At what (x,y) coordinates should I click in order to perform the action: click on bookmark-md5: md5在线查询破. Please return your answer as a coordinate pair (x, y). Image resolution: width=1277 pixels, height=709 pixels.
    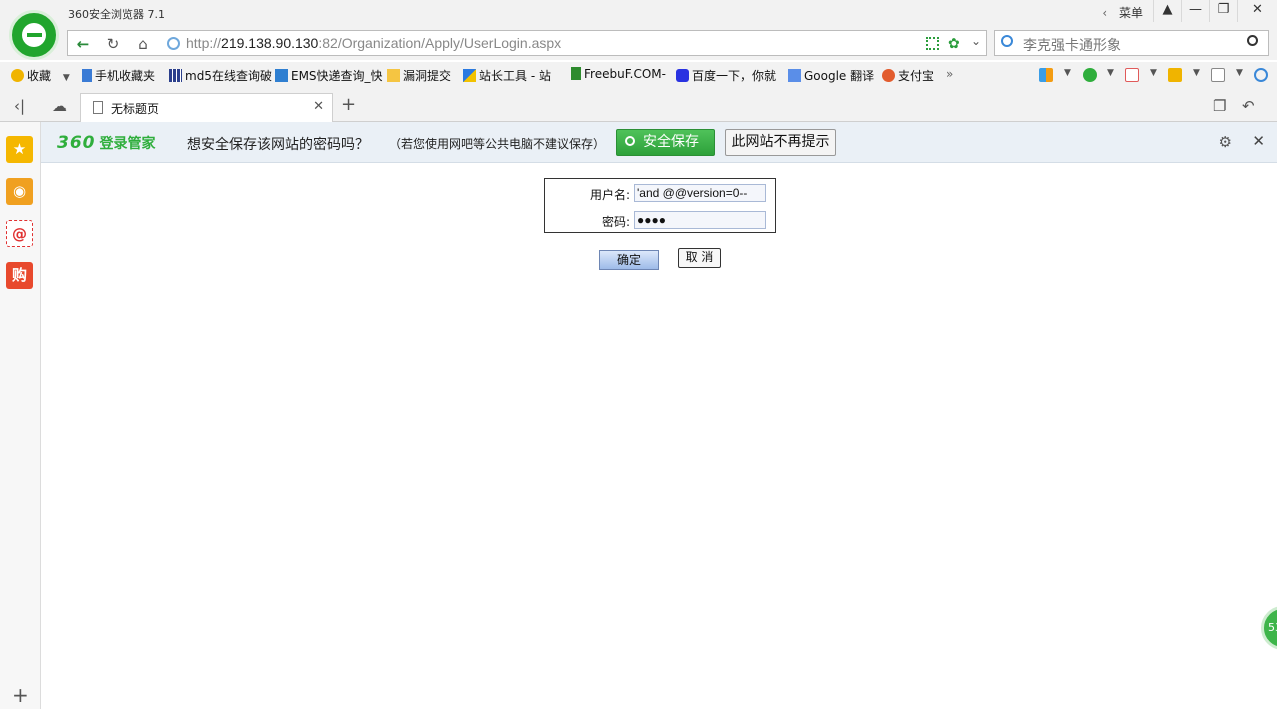
    Looking at the image, I should click on (220, 75).